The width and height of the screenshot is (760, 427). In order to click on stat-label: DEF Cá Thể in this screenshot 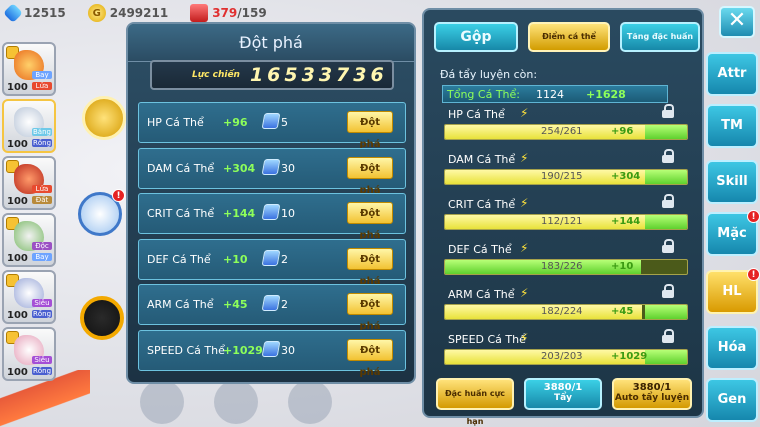, I will do `click(179, 259)`.